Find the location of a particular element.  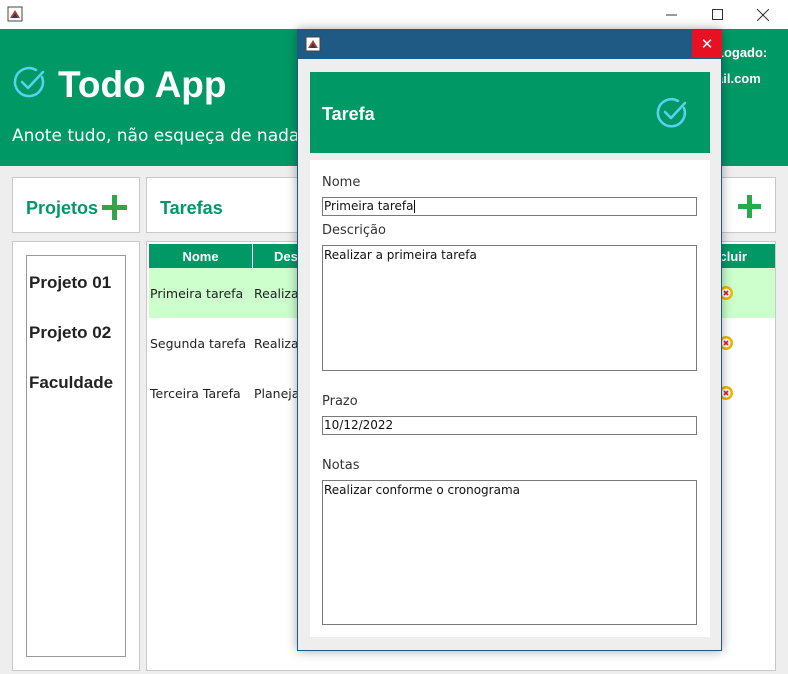

close-window-button is located at coordinates (763, 14).